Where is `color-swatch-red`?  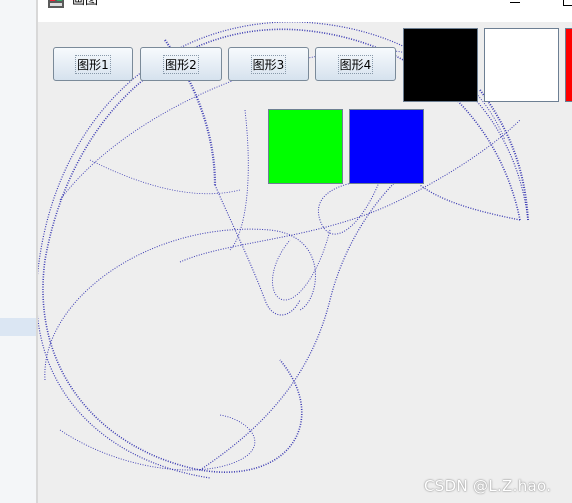 color-swatch-red is located at coordinates (568, 65).